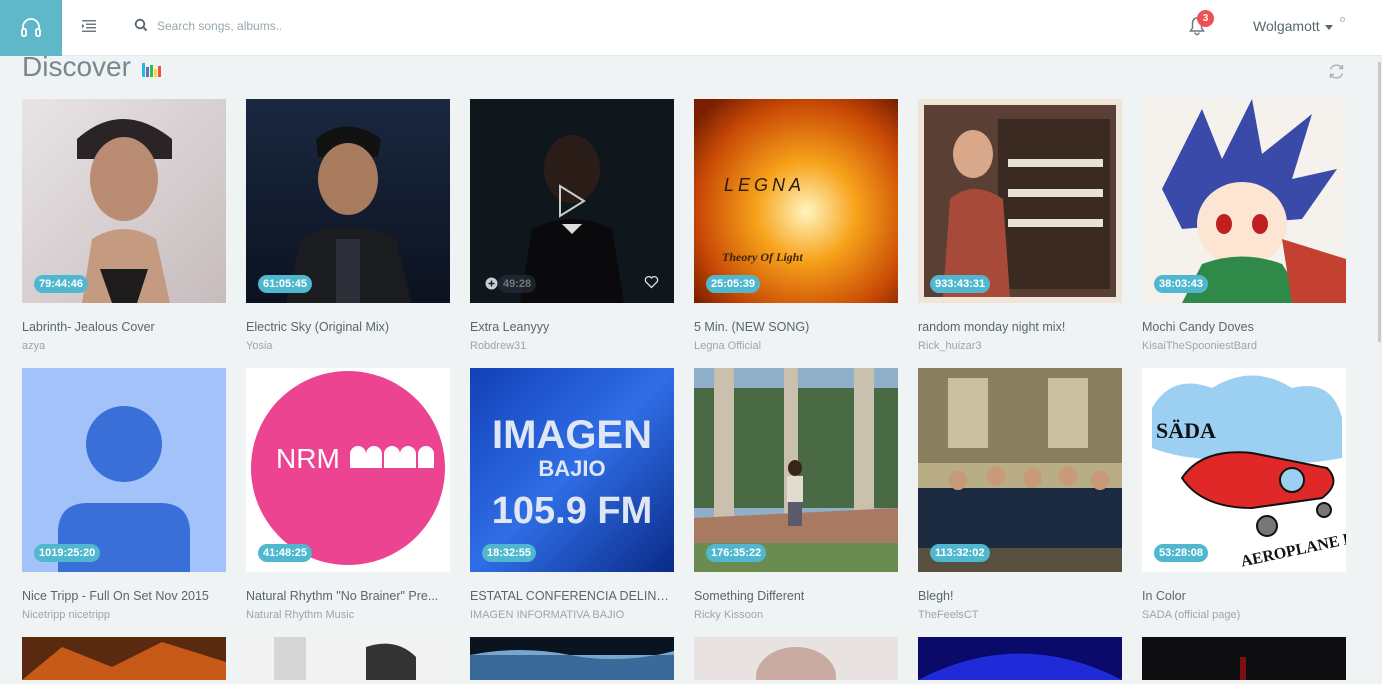  I want to click on artist-name: IMAGEN INFORMATIVA BAJIO, so click(572, 615).